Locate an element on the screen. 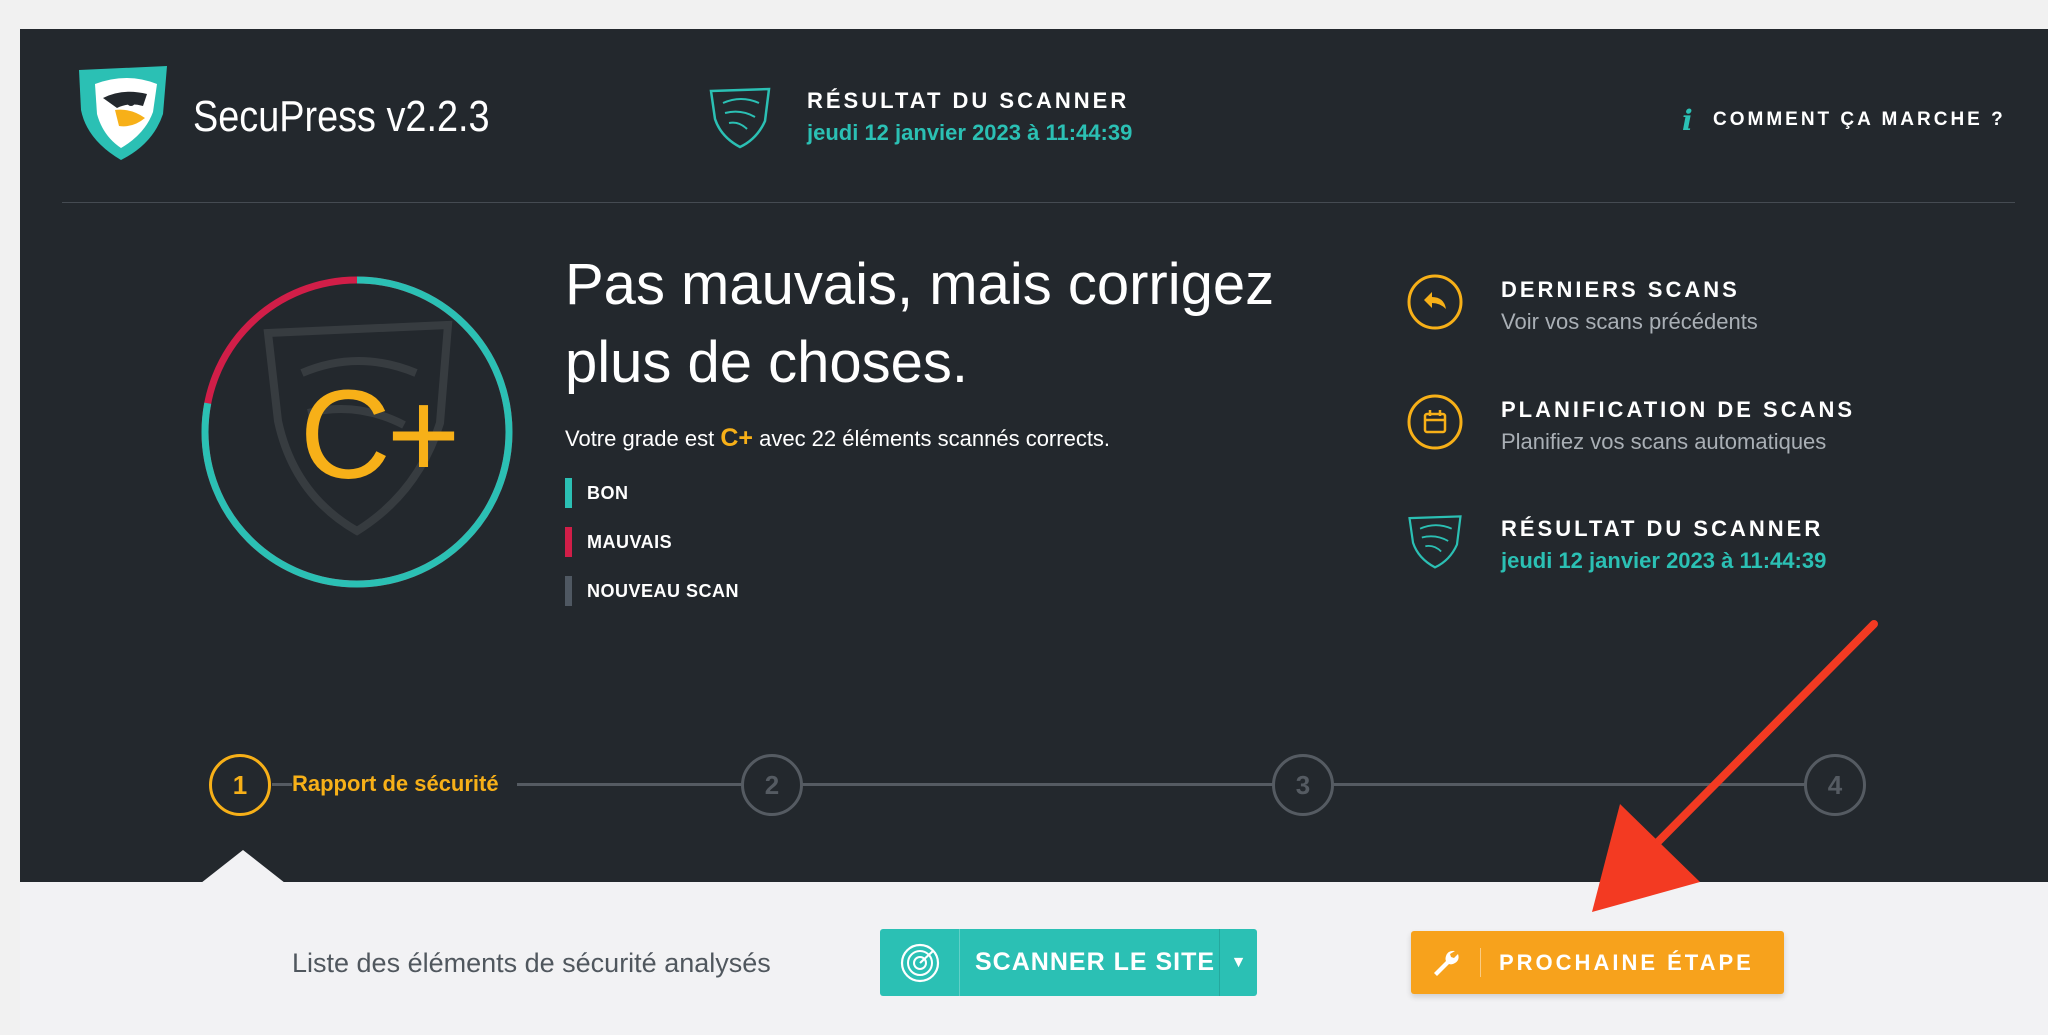 The image size is (2048, 1035). scan-options-dropdown: ▼ is located at coordinates (1238, 962).